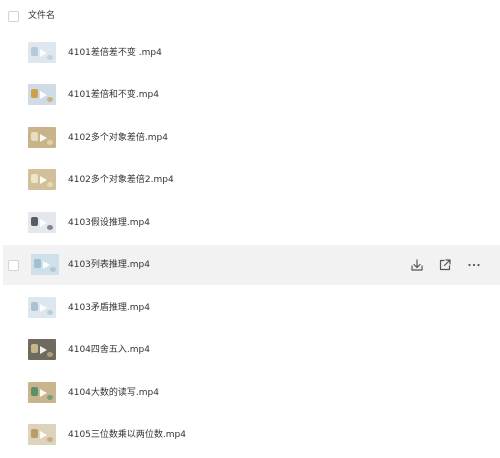 The image size is (500, 458). Describe the element at coordinates (250, 138) in the screenshot. I see `file-row: 4102多个对象差倍.mp4` at that location.